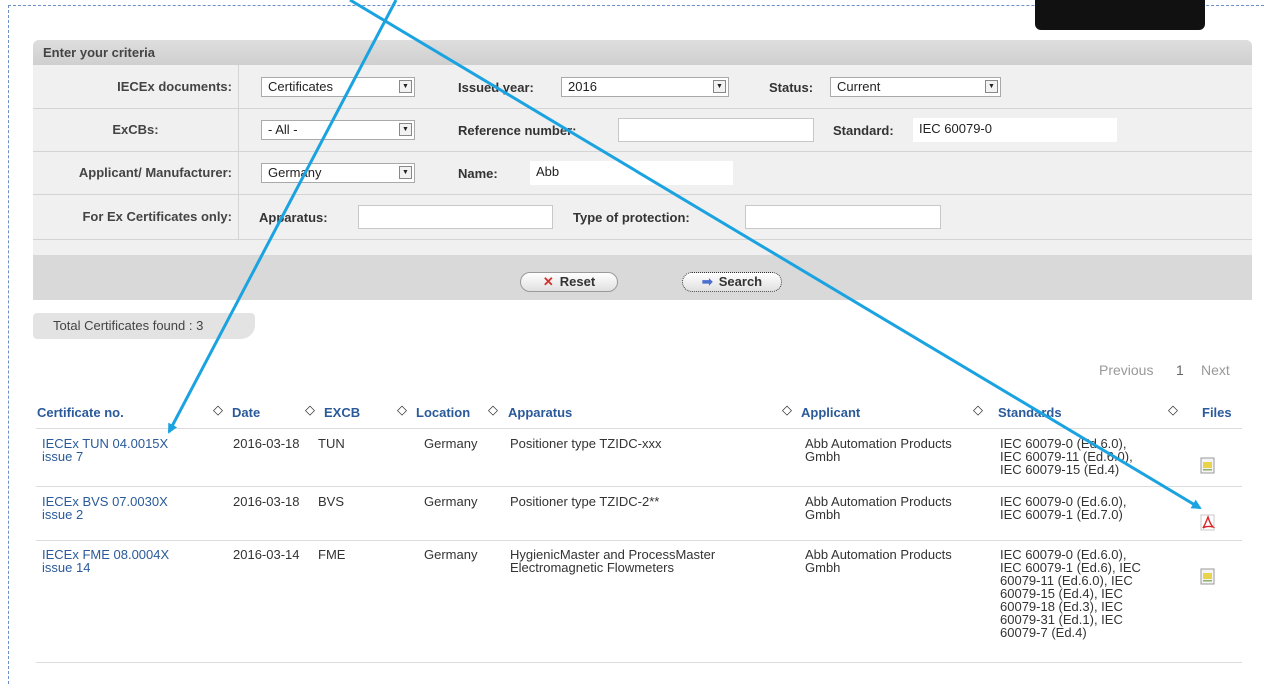 The image size is (1264, 684). What do you see at coordinates (1061, 514) in the screenshot?
I see `standards-line: IEC 60079-1 (Ed.7.0)` at bounding box center [1061, 514].